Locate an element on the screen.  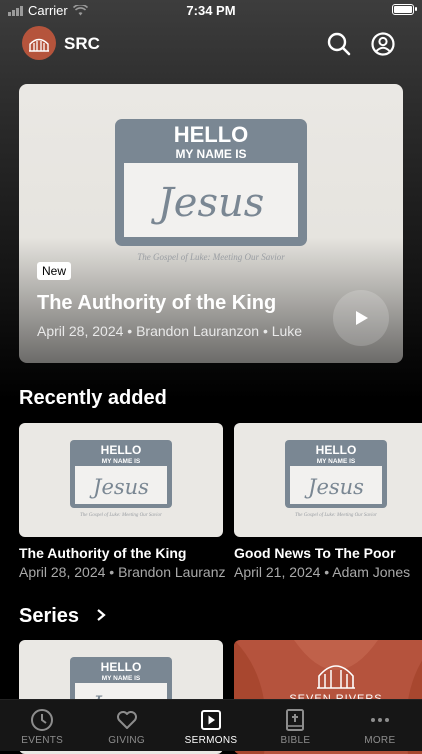
tab-bar: EVENTS GIVING SERMONS BIBLE MORE is located at coordinates (211, 725).